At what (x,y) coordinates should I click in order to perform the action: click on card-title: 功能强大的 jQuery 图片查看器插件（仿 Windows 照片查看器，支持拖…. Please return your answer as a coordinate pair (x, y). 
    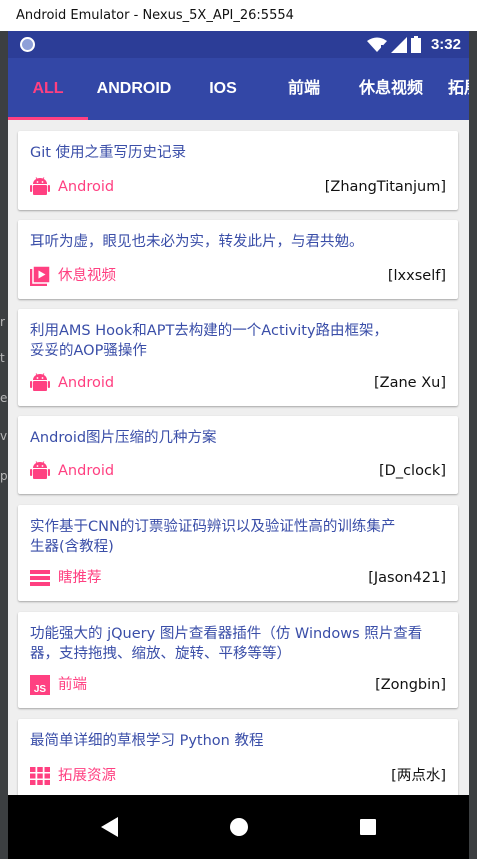
    Looking at the image, I should click on (226, 644).